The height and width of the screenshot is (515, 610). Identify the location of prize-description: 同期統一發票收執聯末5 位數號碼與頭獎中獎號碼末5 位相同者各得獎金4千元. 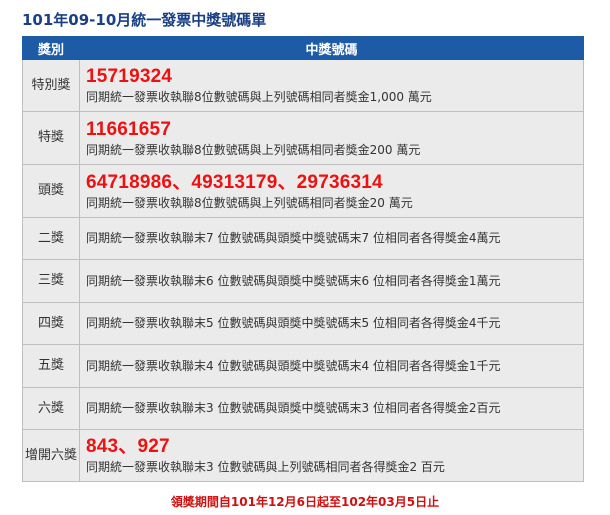
(293, 323).